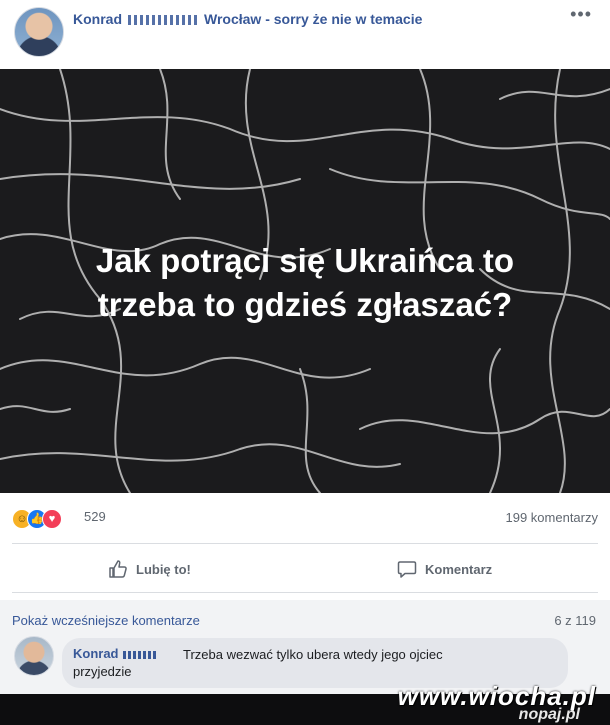 The width and height of the screenshot is (610, 725). What do you see at coordinates (305, 260) in the screenshot?
I see `quote-line-1: Jak potrąci się Ukraińca to` at bounding box center [305, 260].